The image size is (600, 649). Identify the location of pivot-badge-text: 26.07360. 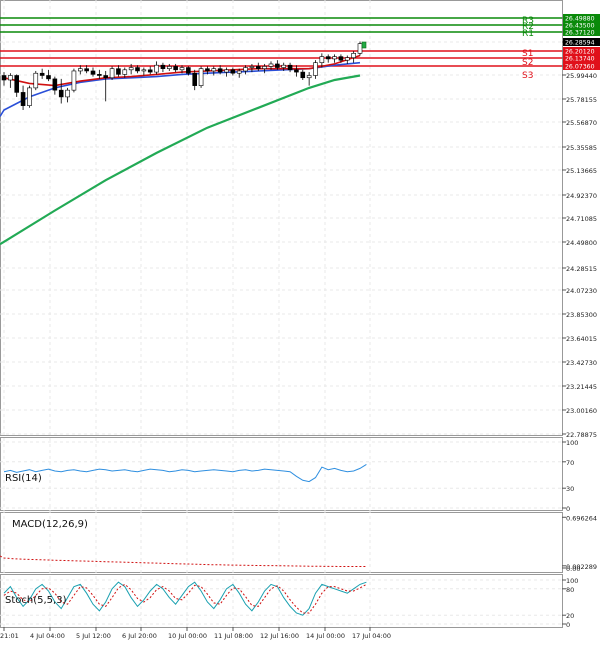
(580, 67).